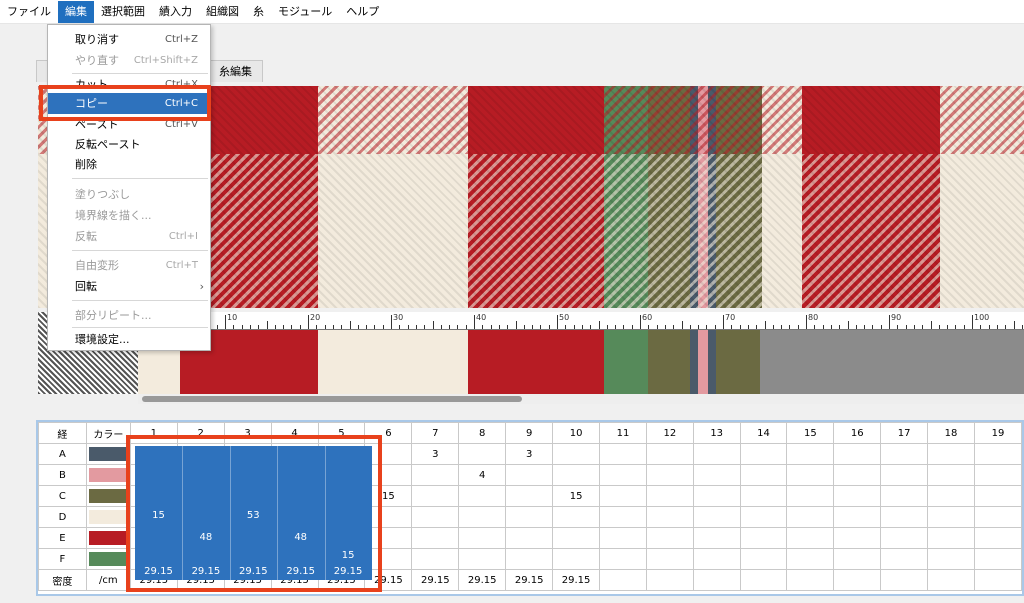  Describe the element at coordinates (305, 12) in the screenshot. I see `menu-module: モジュール` at that location.